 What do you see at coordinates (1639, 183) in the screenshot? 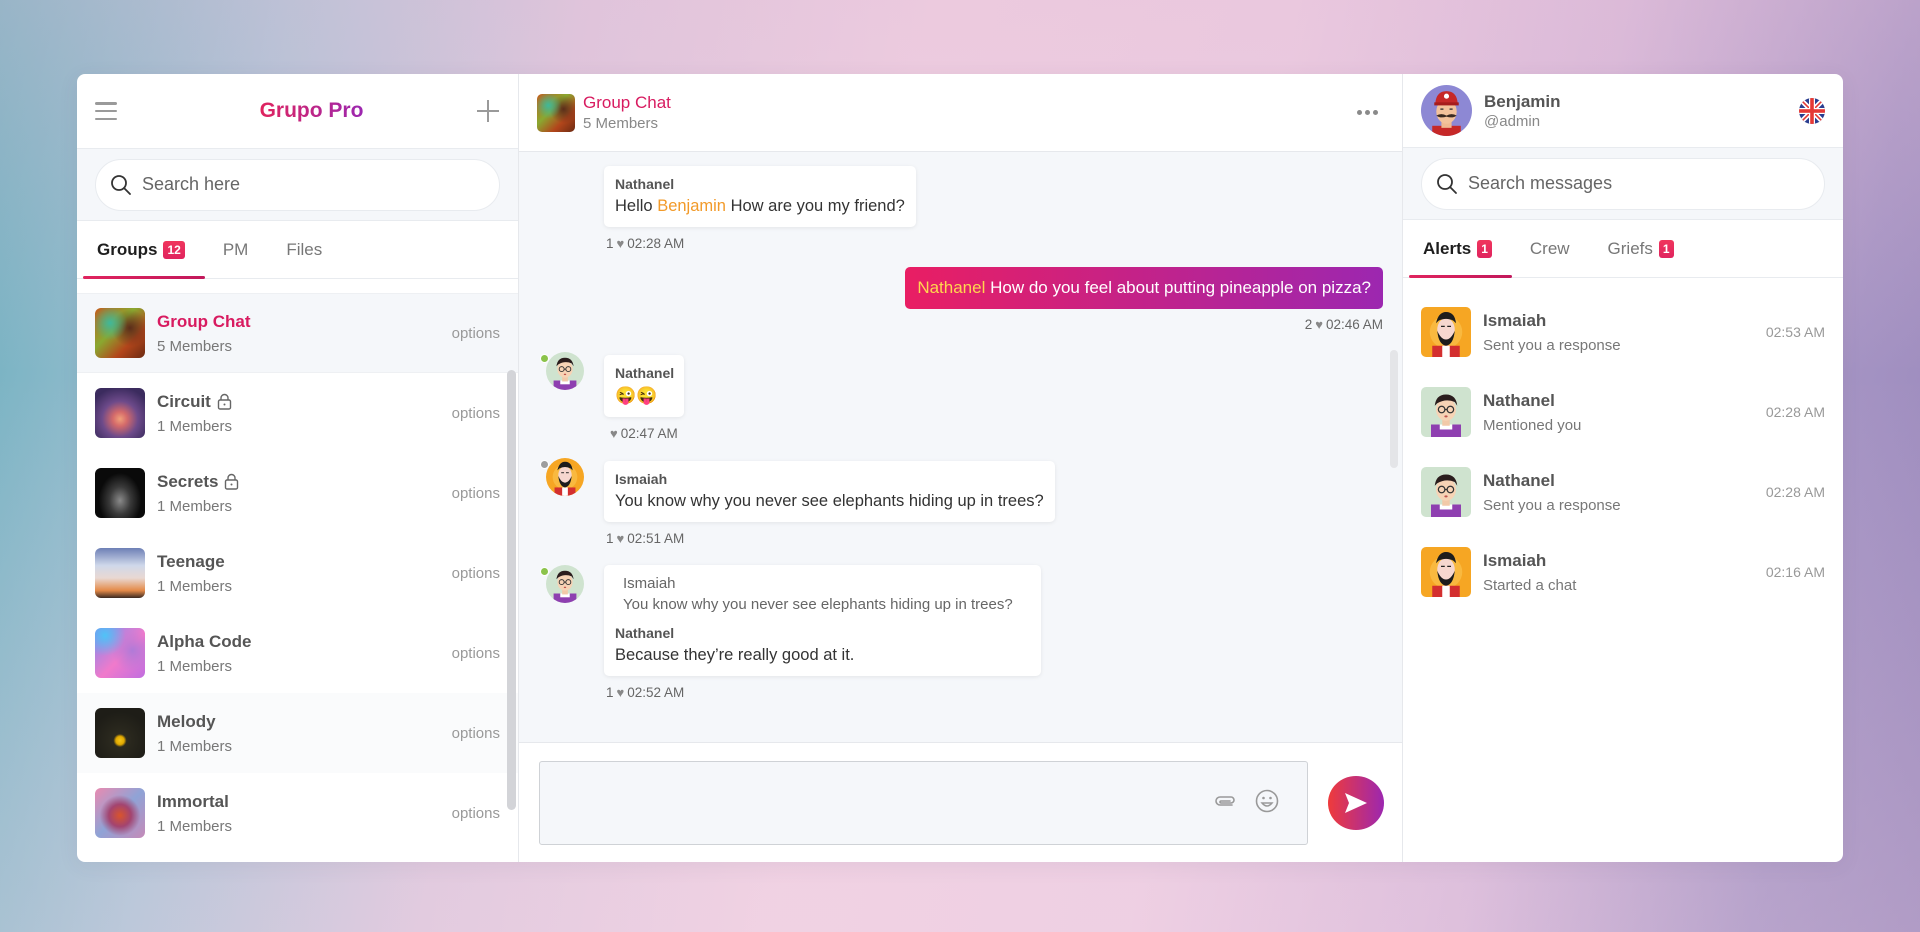
I see `message-search-input` at bounding box center [1639, 183].